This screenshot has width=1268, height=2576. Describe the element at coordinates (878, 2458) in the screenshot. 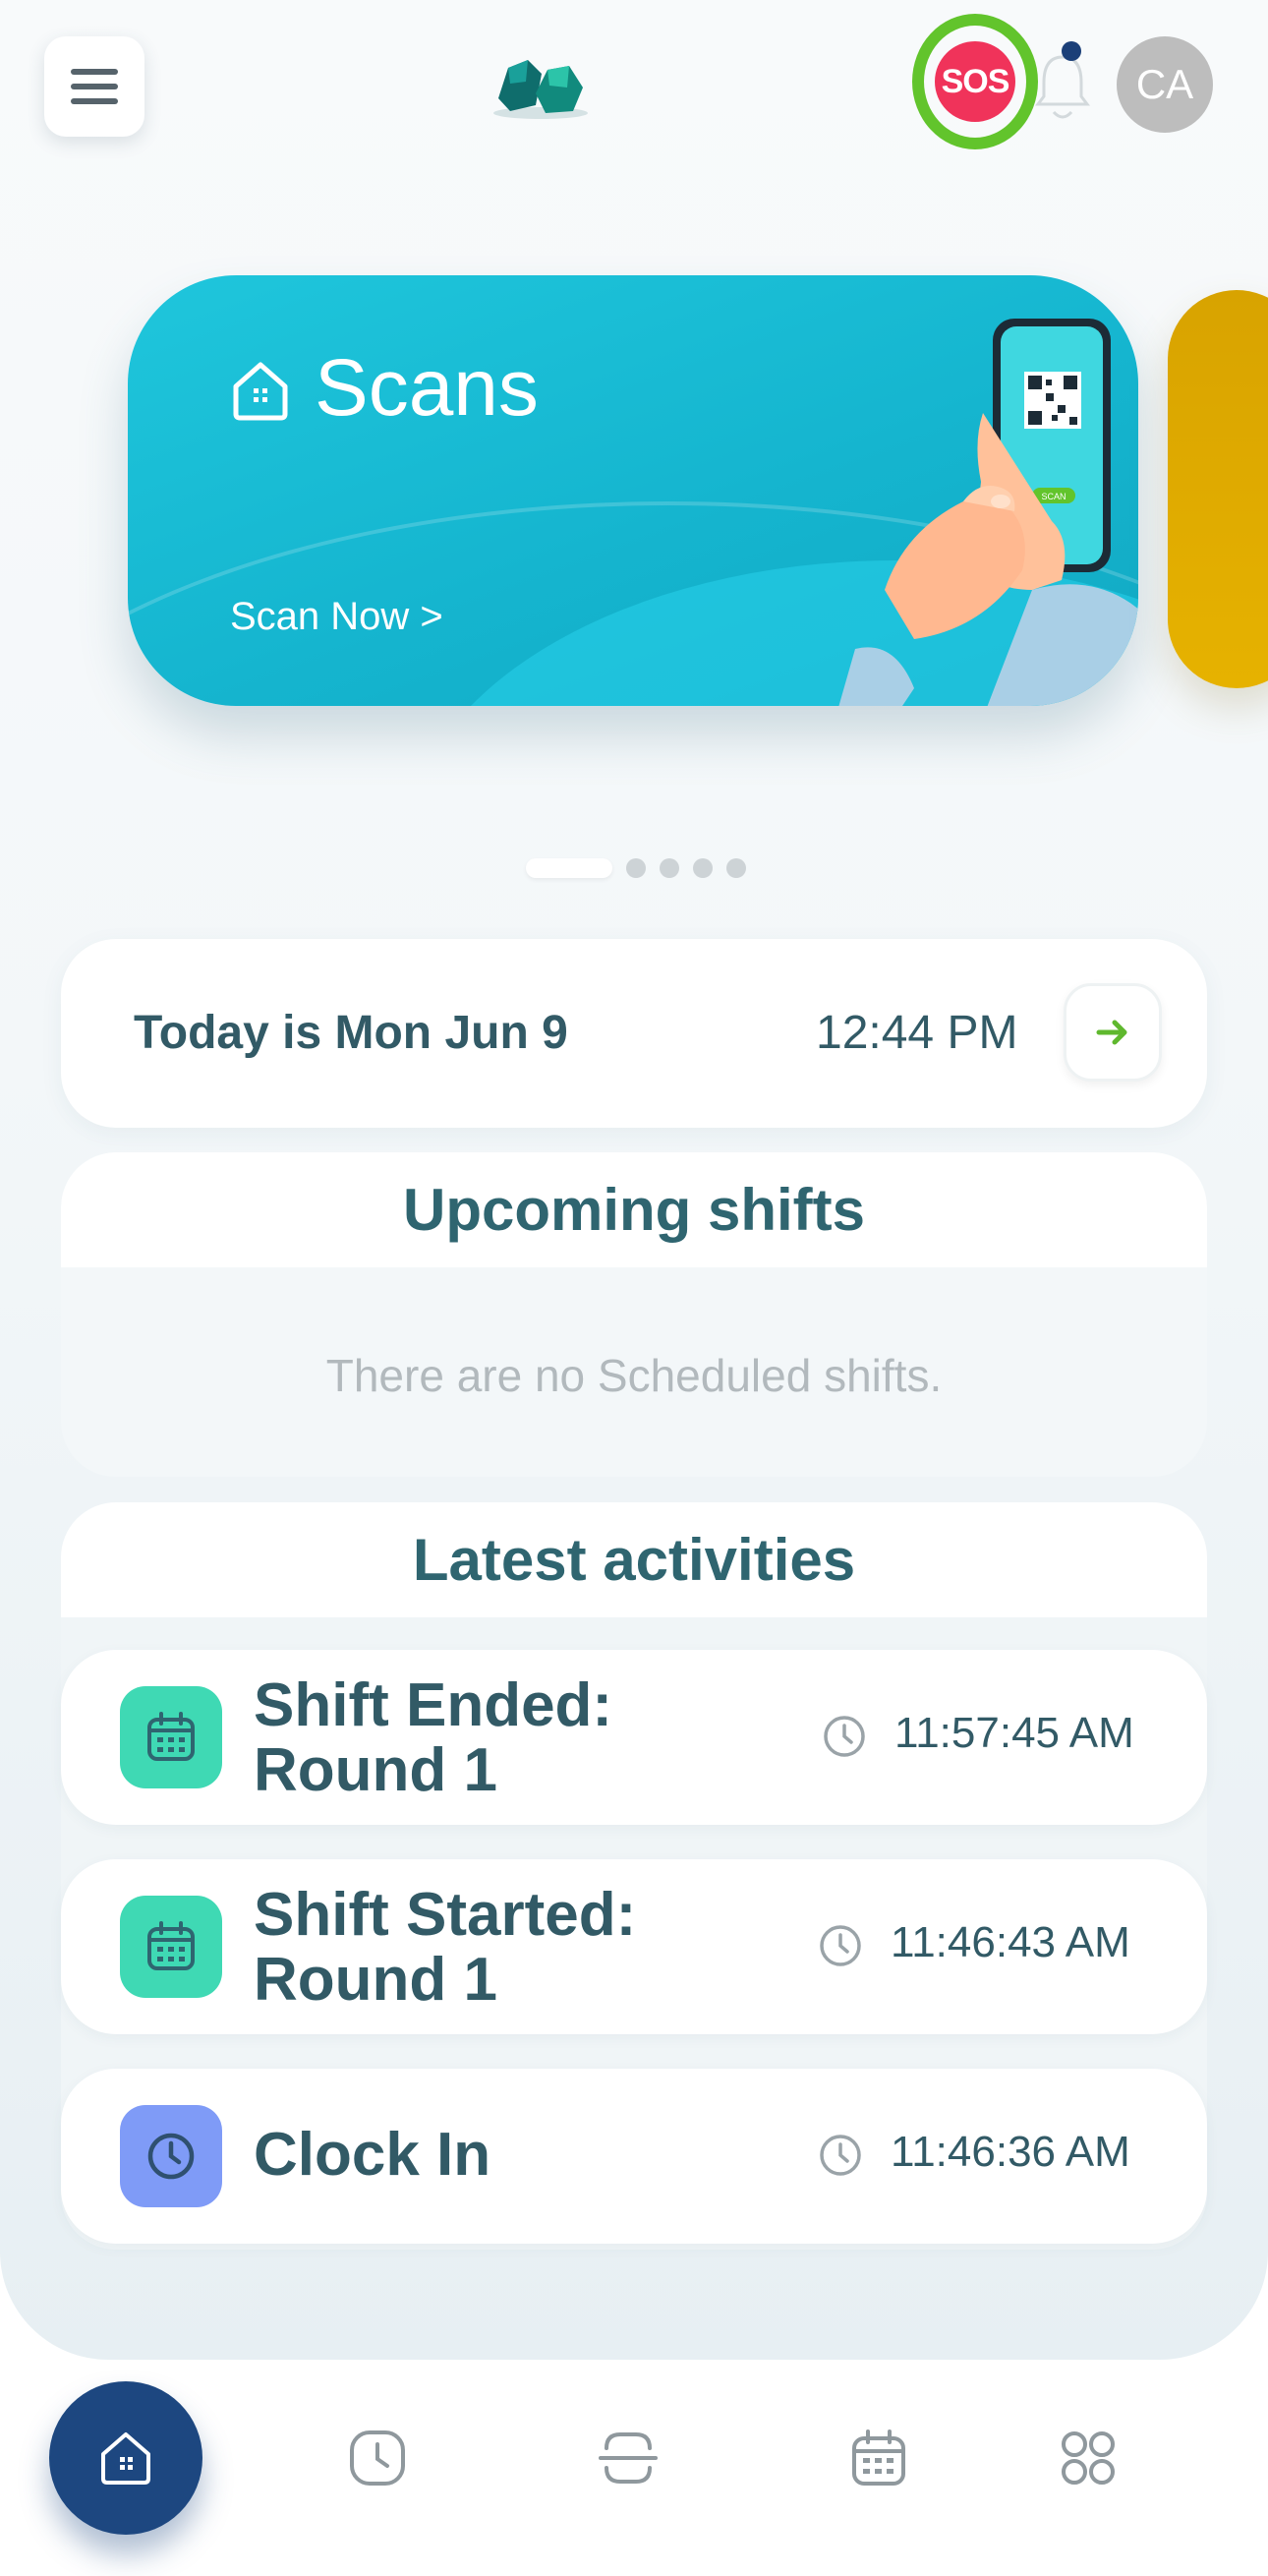

I see `nav-calendar-icon` at that location.